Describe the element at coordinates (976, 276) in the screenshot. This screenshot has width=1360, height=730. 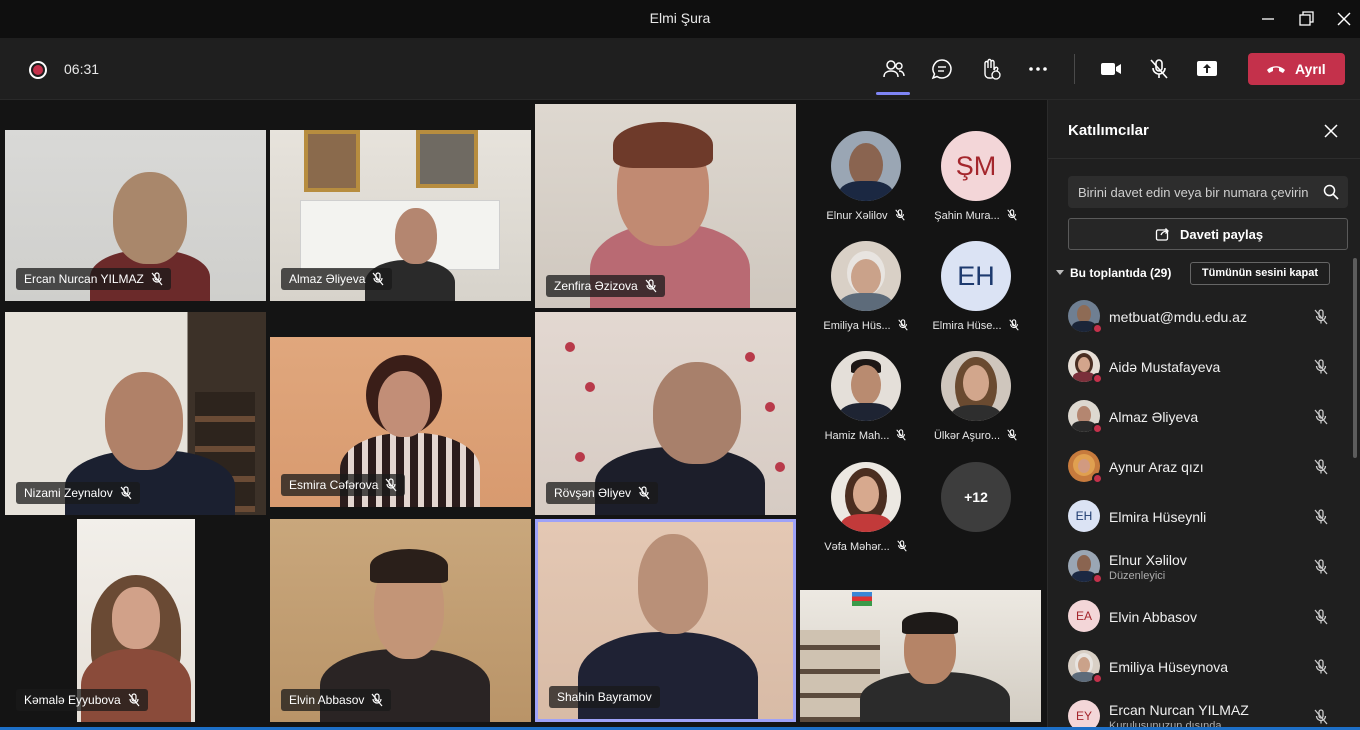
I see `participant-avatar-initials: EH` at that location.